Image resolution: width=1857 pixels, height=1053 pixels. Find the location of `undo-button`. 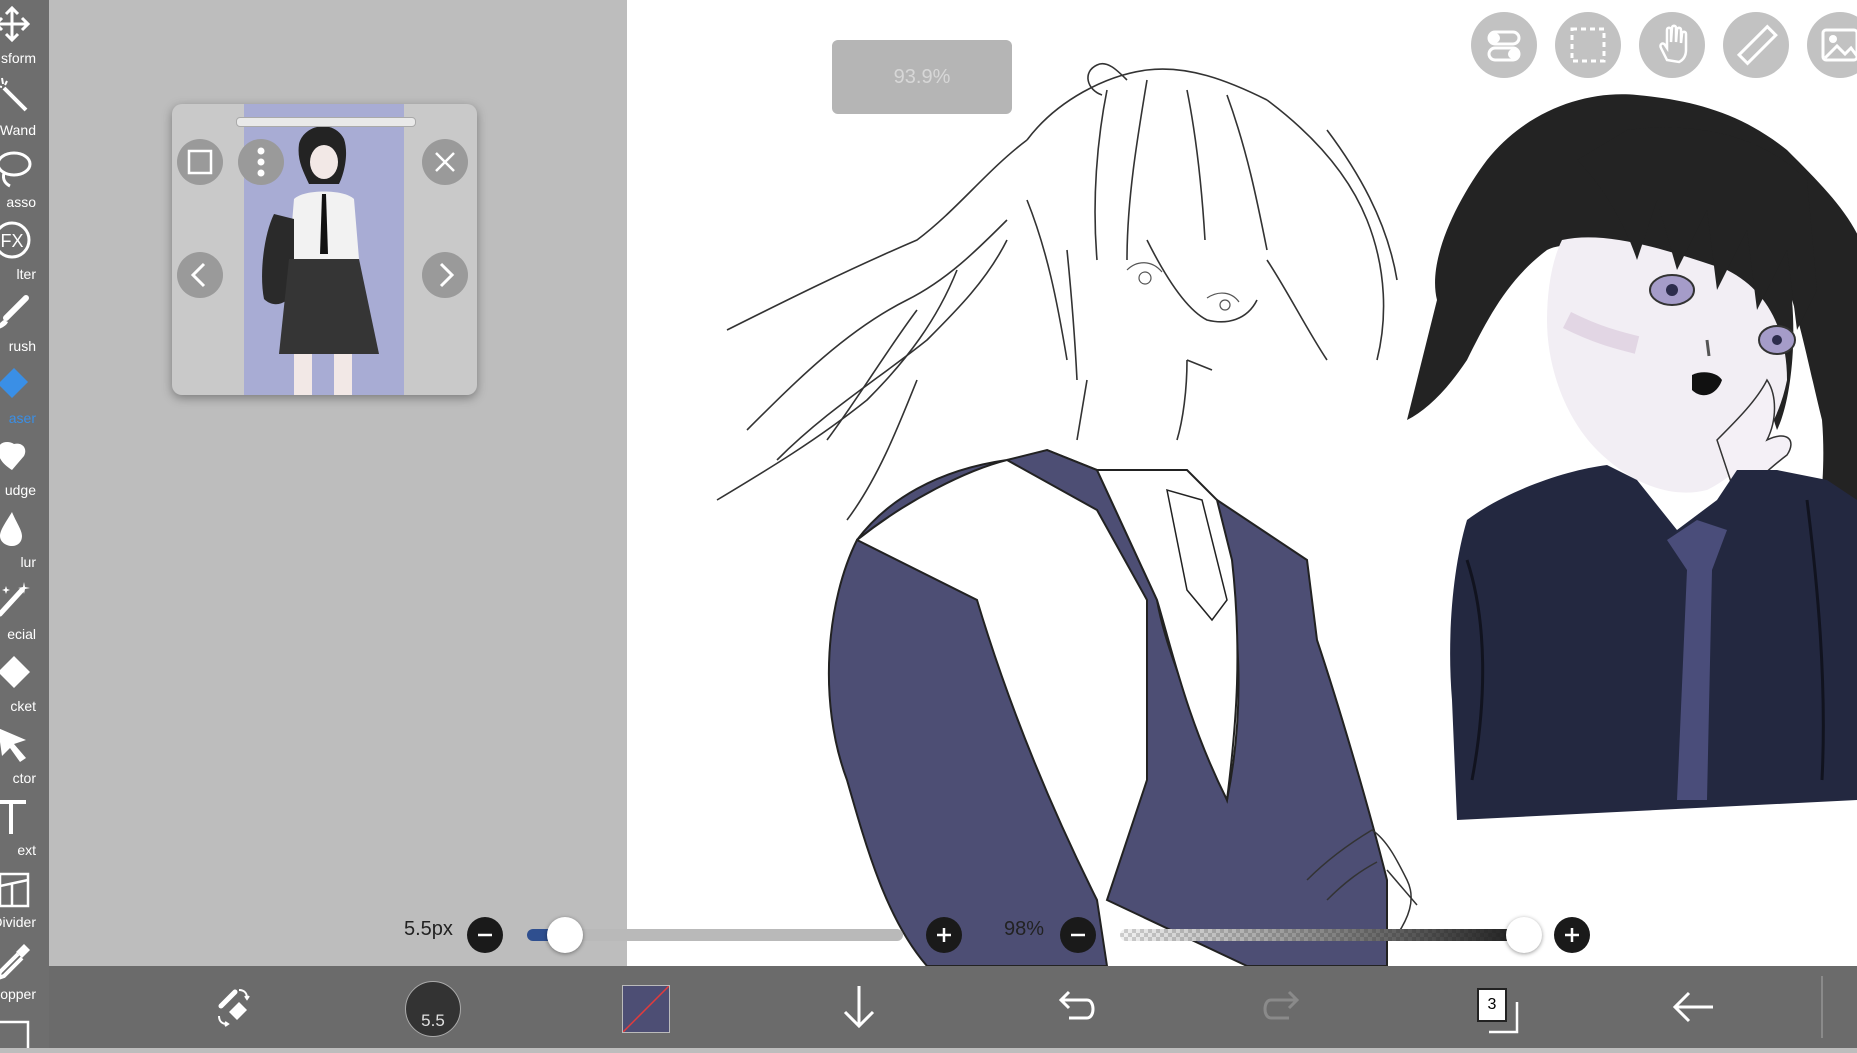

undo-button is located at coordinates (1073, 1007).